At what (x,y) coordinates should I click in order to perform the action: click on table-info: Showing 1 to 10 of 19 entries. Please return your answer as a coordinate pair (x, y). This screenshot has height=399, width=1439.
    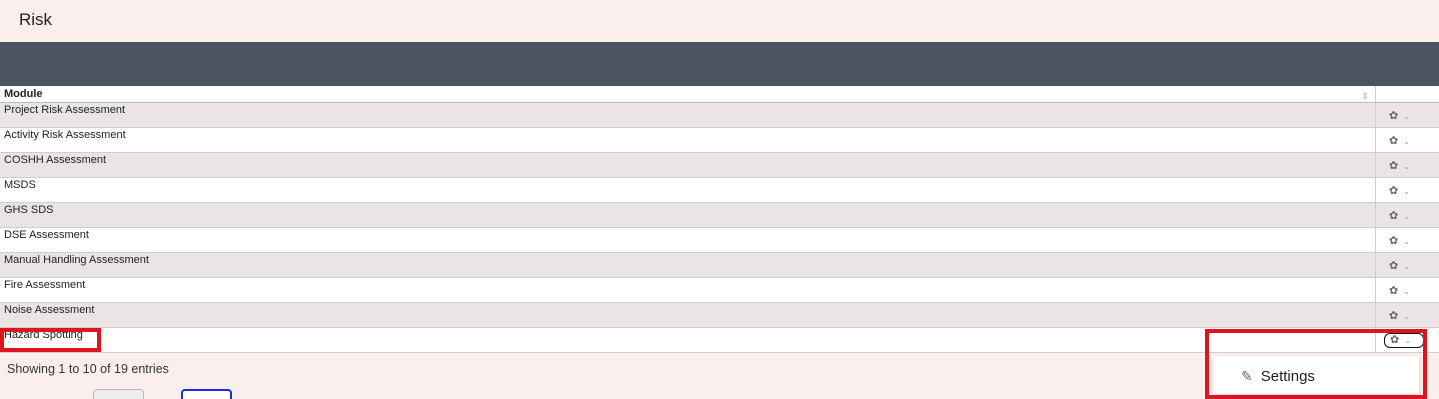
    Looking at the image, I should click on (88, 369).